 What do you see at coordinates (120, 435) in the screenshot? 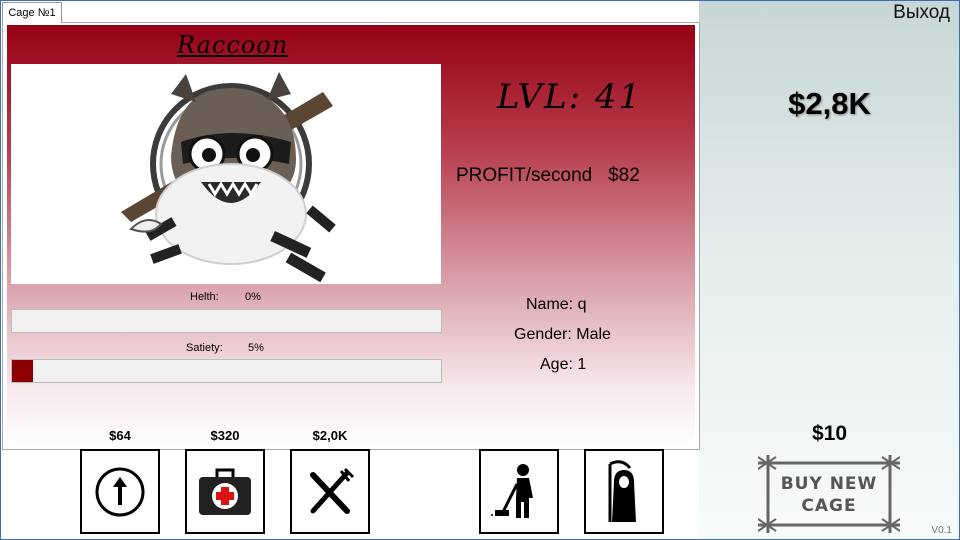
I see `level-up-price: $64` at bounding box center [120, 435].